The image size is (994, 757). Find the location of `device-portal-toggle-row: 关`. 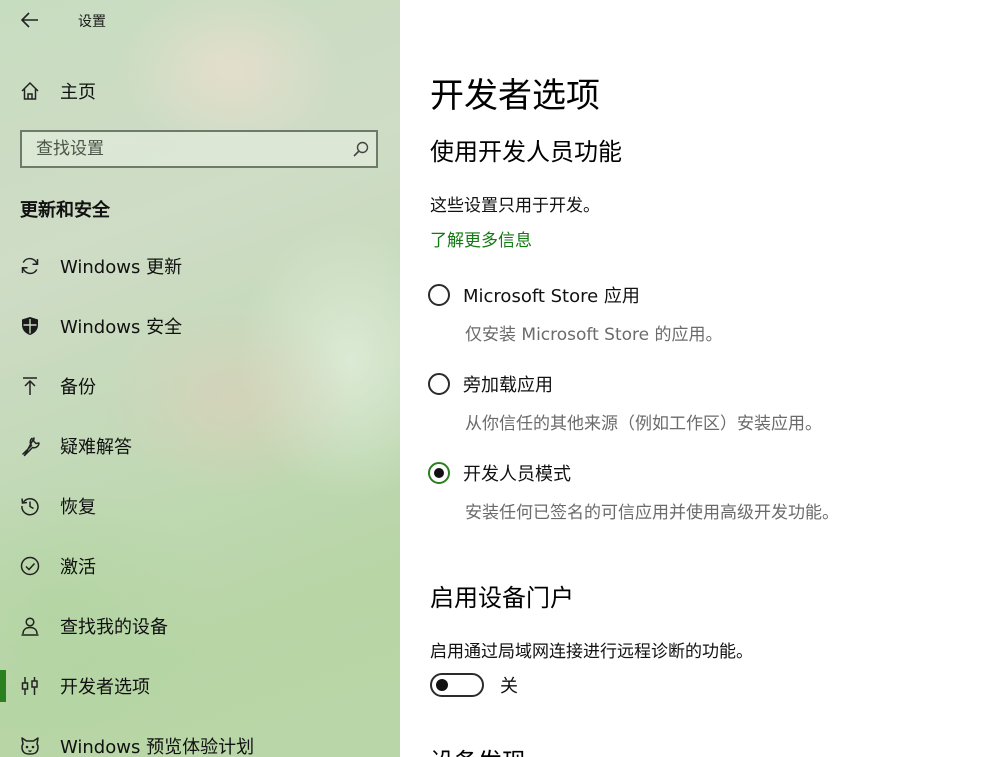

device-portal-toggle-row: 关 is located at coordinates (474, 685).